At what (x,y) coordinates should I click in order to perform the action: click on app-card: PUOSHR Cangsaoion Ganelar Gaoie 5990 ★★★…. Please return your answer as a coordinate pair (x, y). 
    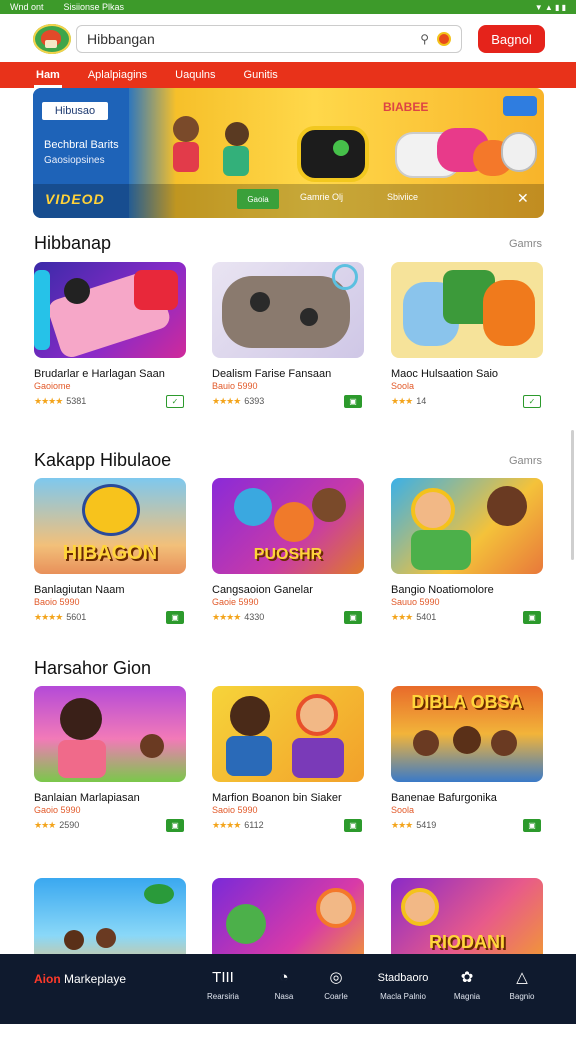
    Looking at the image, I should click on (288, 563).